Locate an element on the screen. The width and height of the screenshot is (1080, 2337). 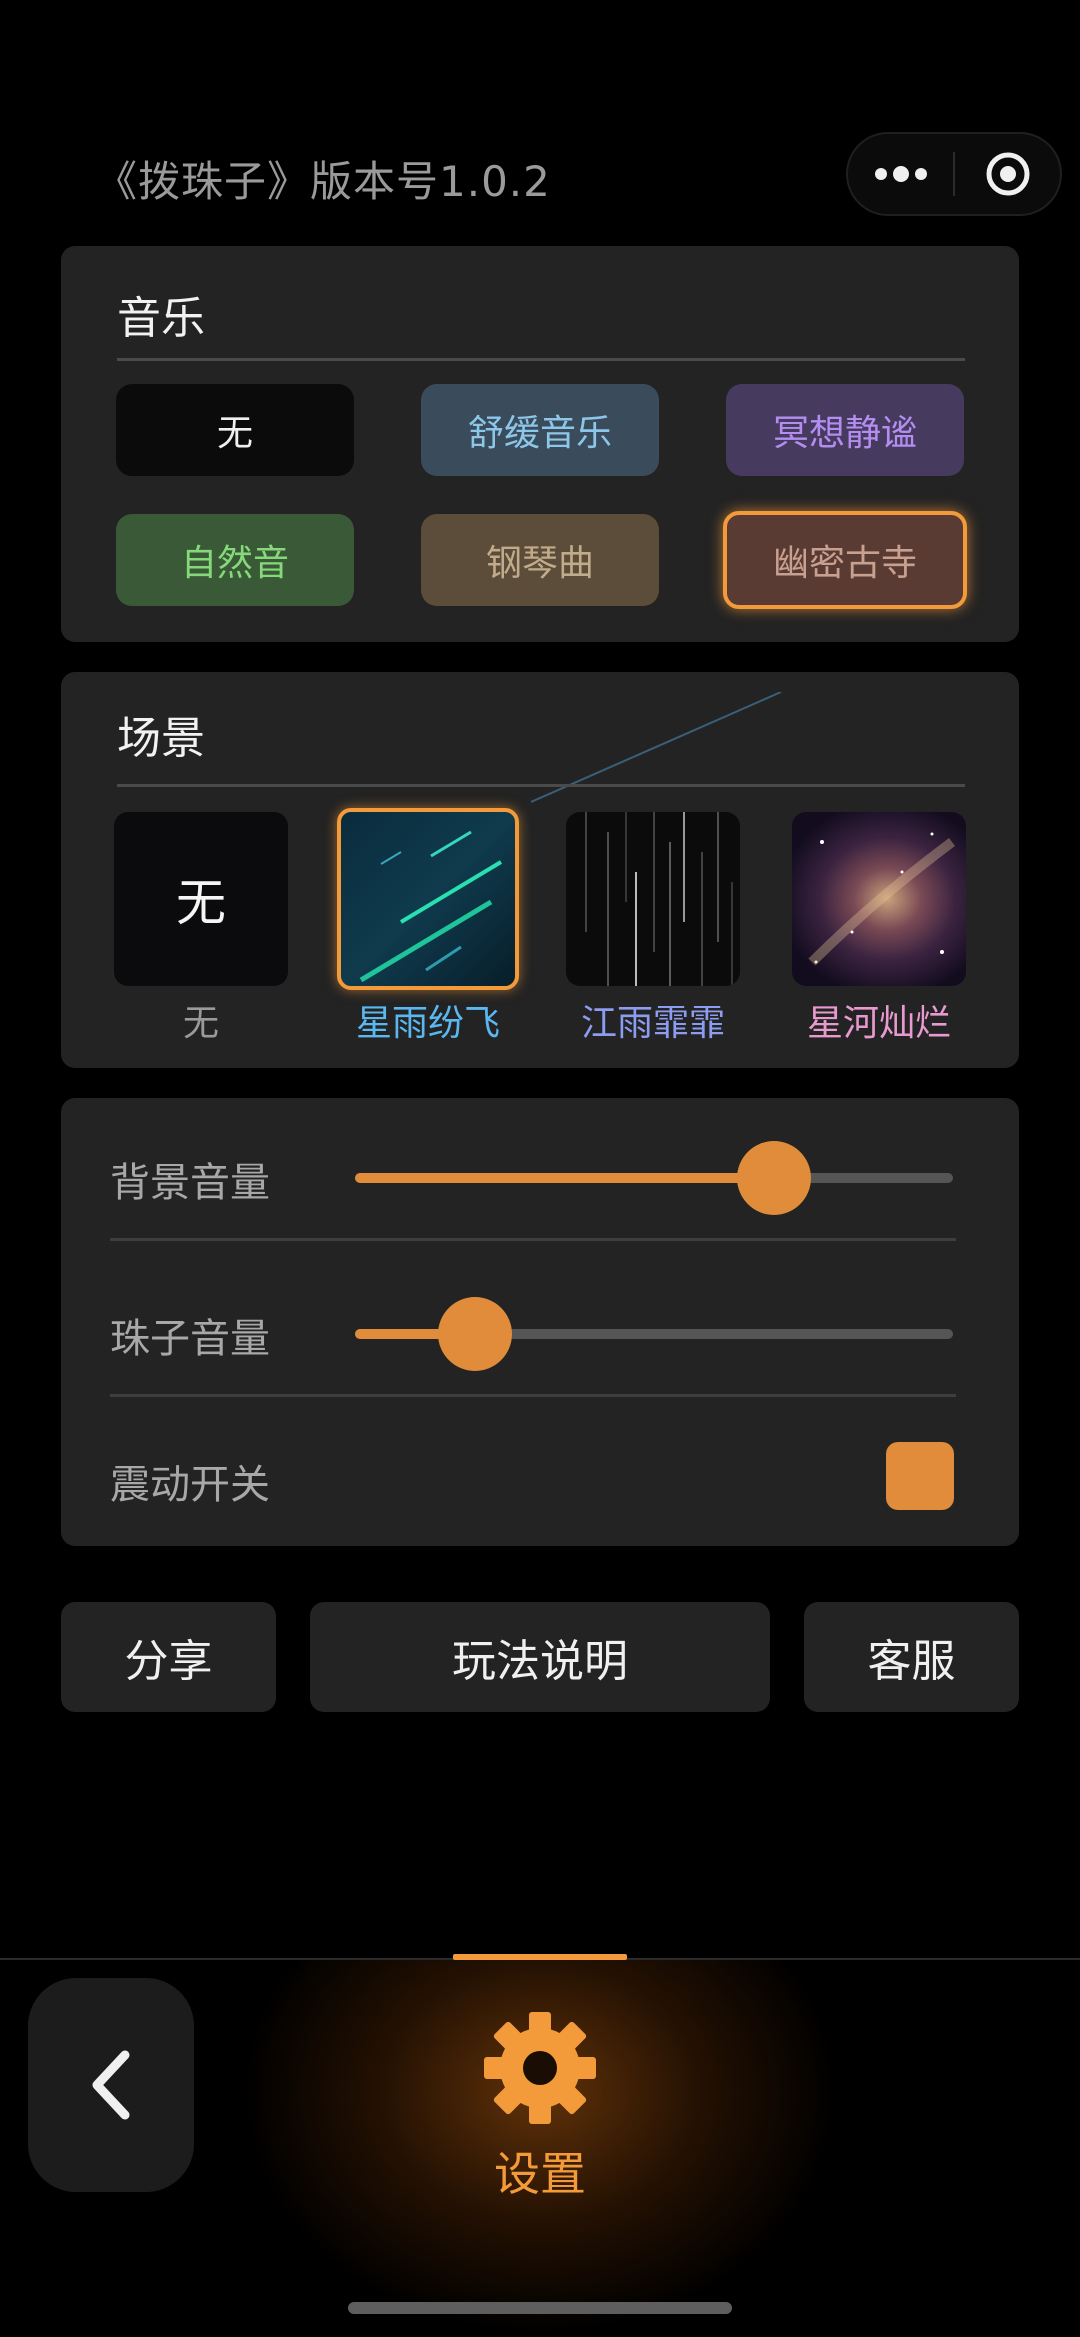
music-option-temple: 幽密古寺 is located at coordinates (845, 560).